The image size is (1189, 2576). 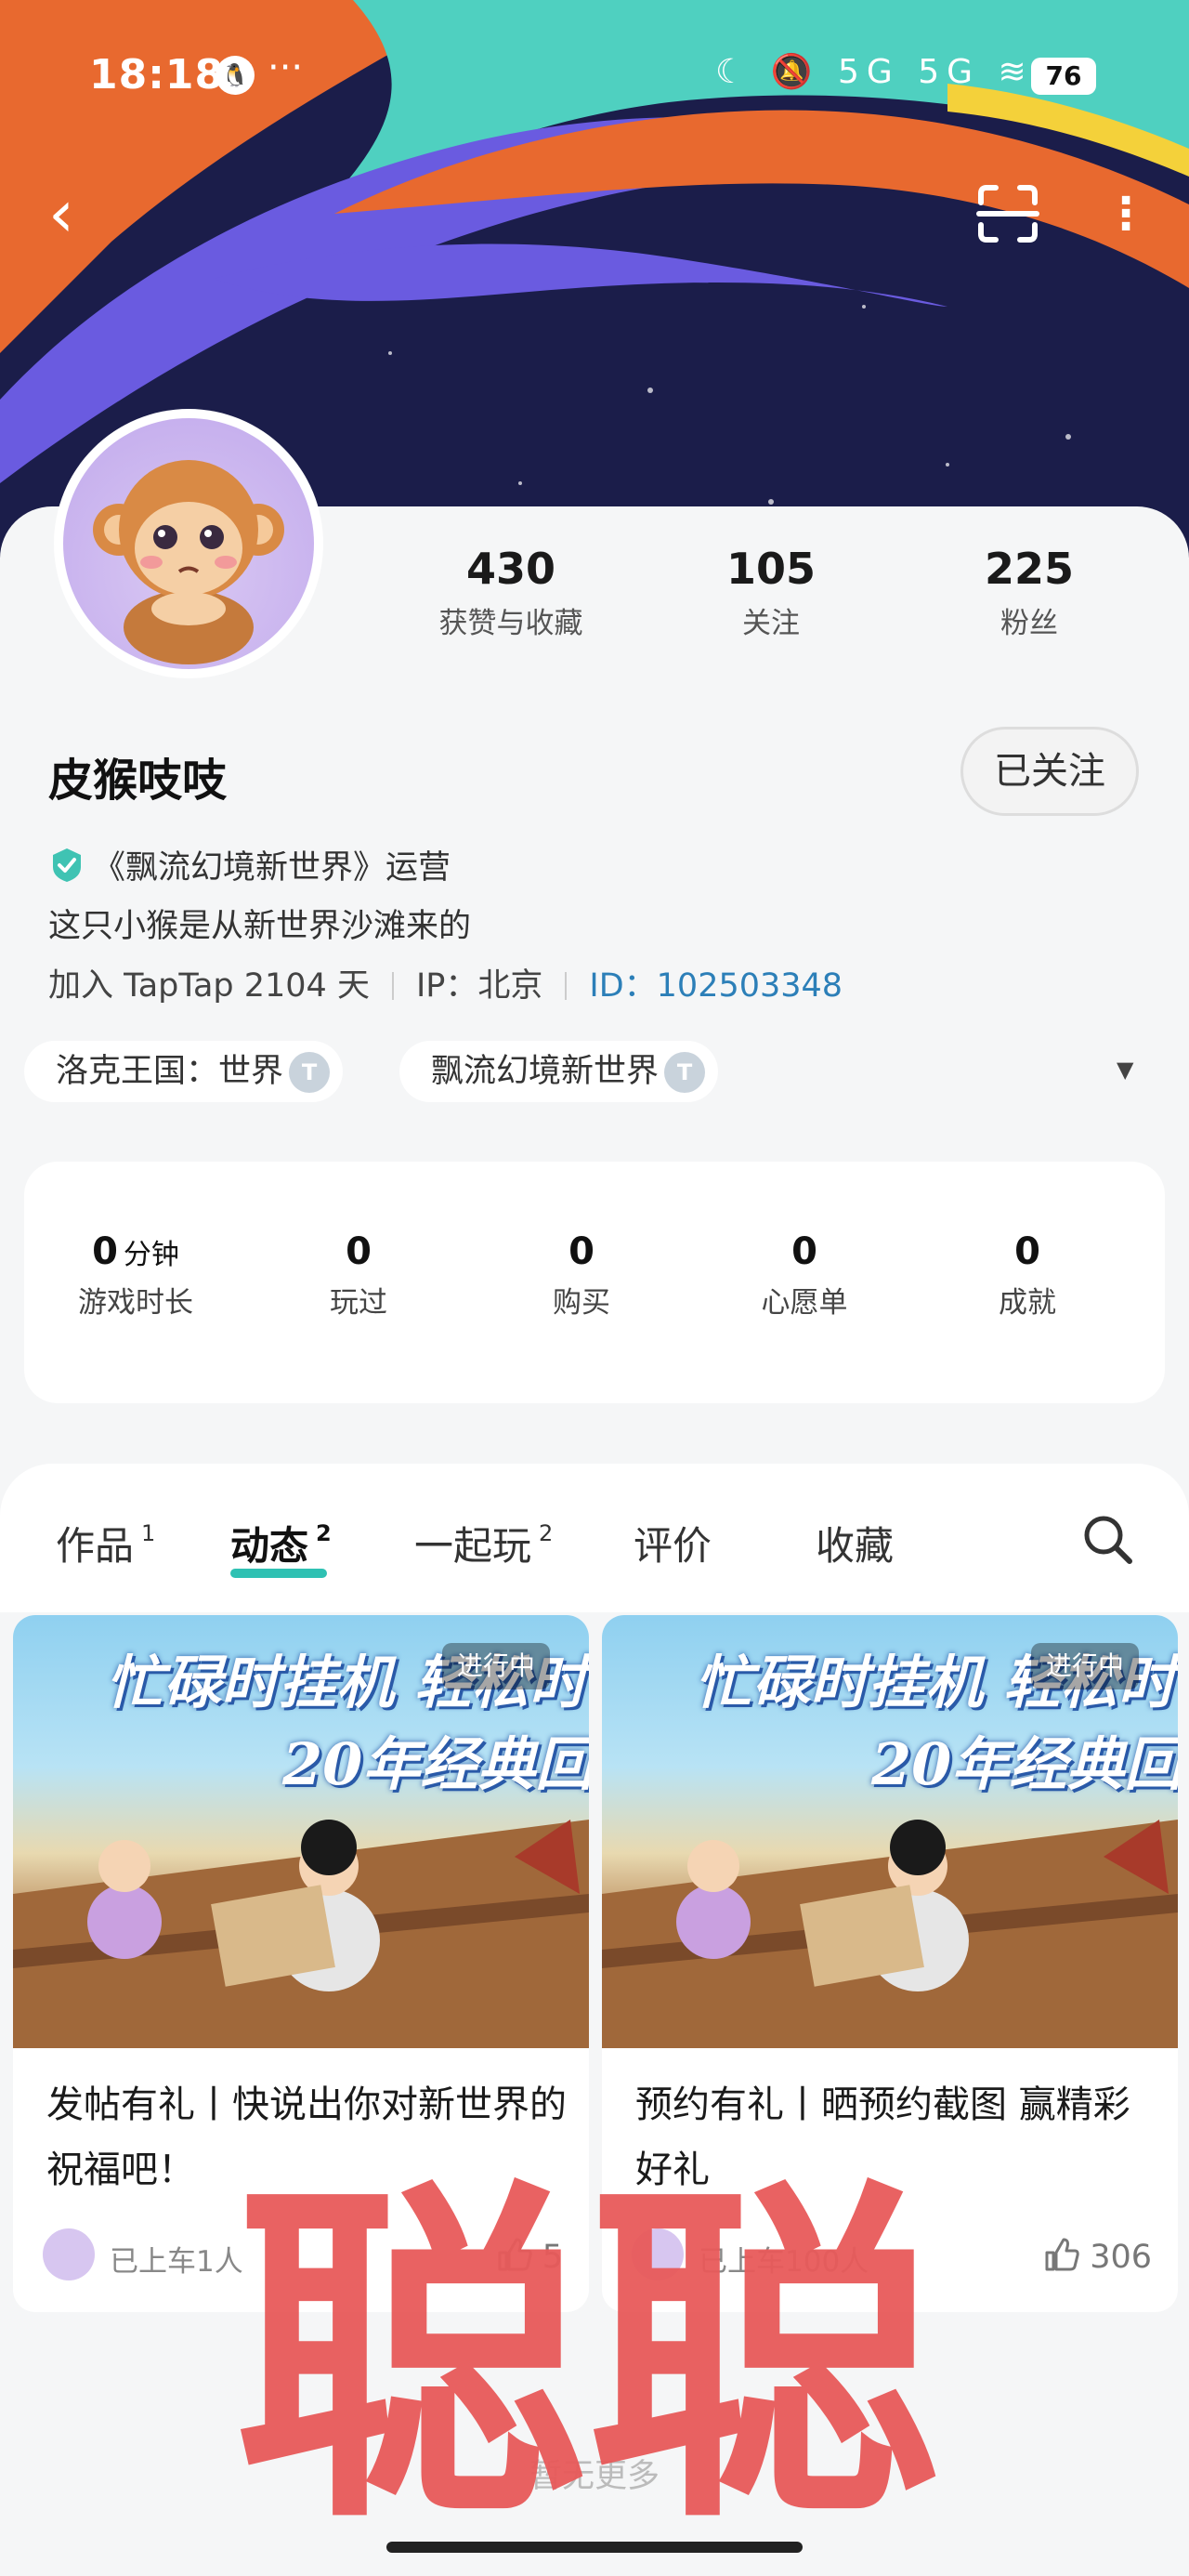 I want to click on watermark-text: 聪聪, so click(x=587, y=2333).